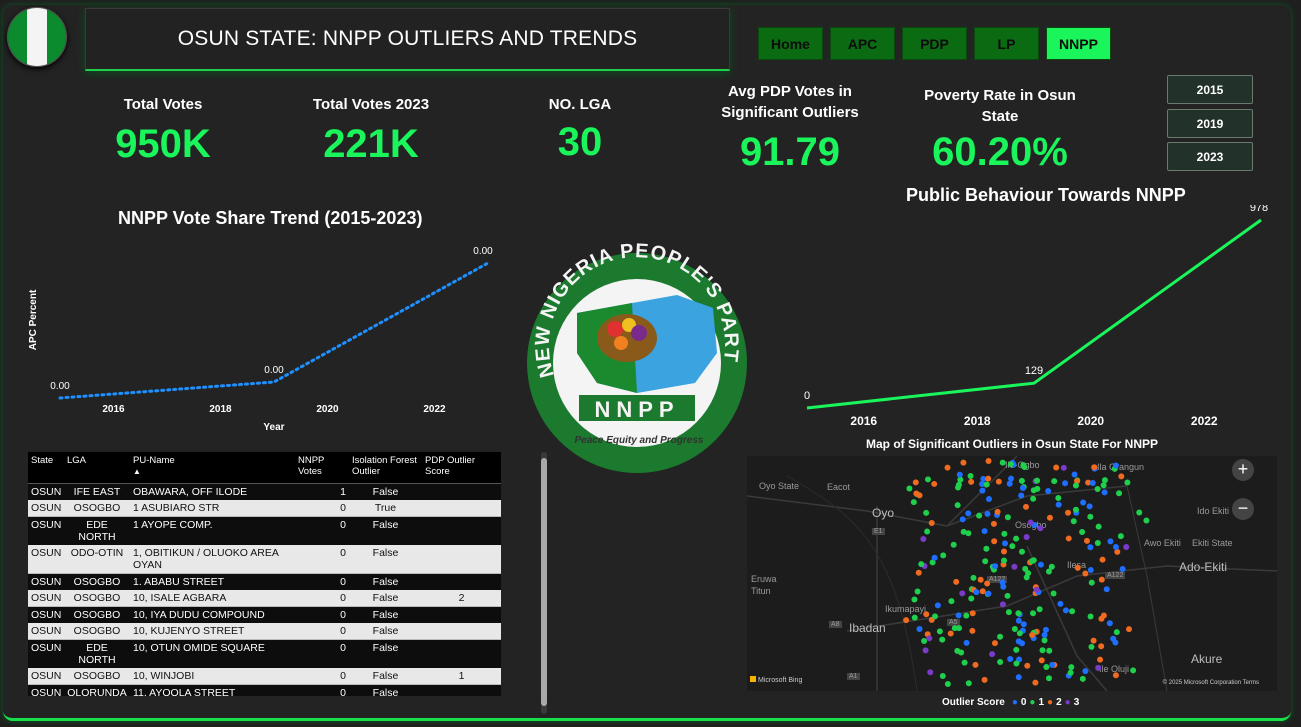 The image size is (1301, 727). Describe the element at coordinates (97, 467) in the screenshot. I see `col-header-lga: LGA` at that location.